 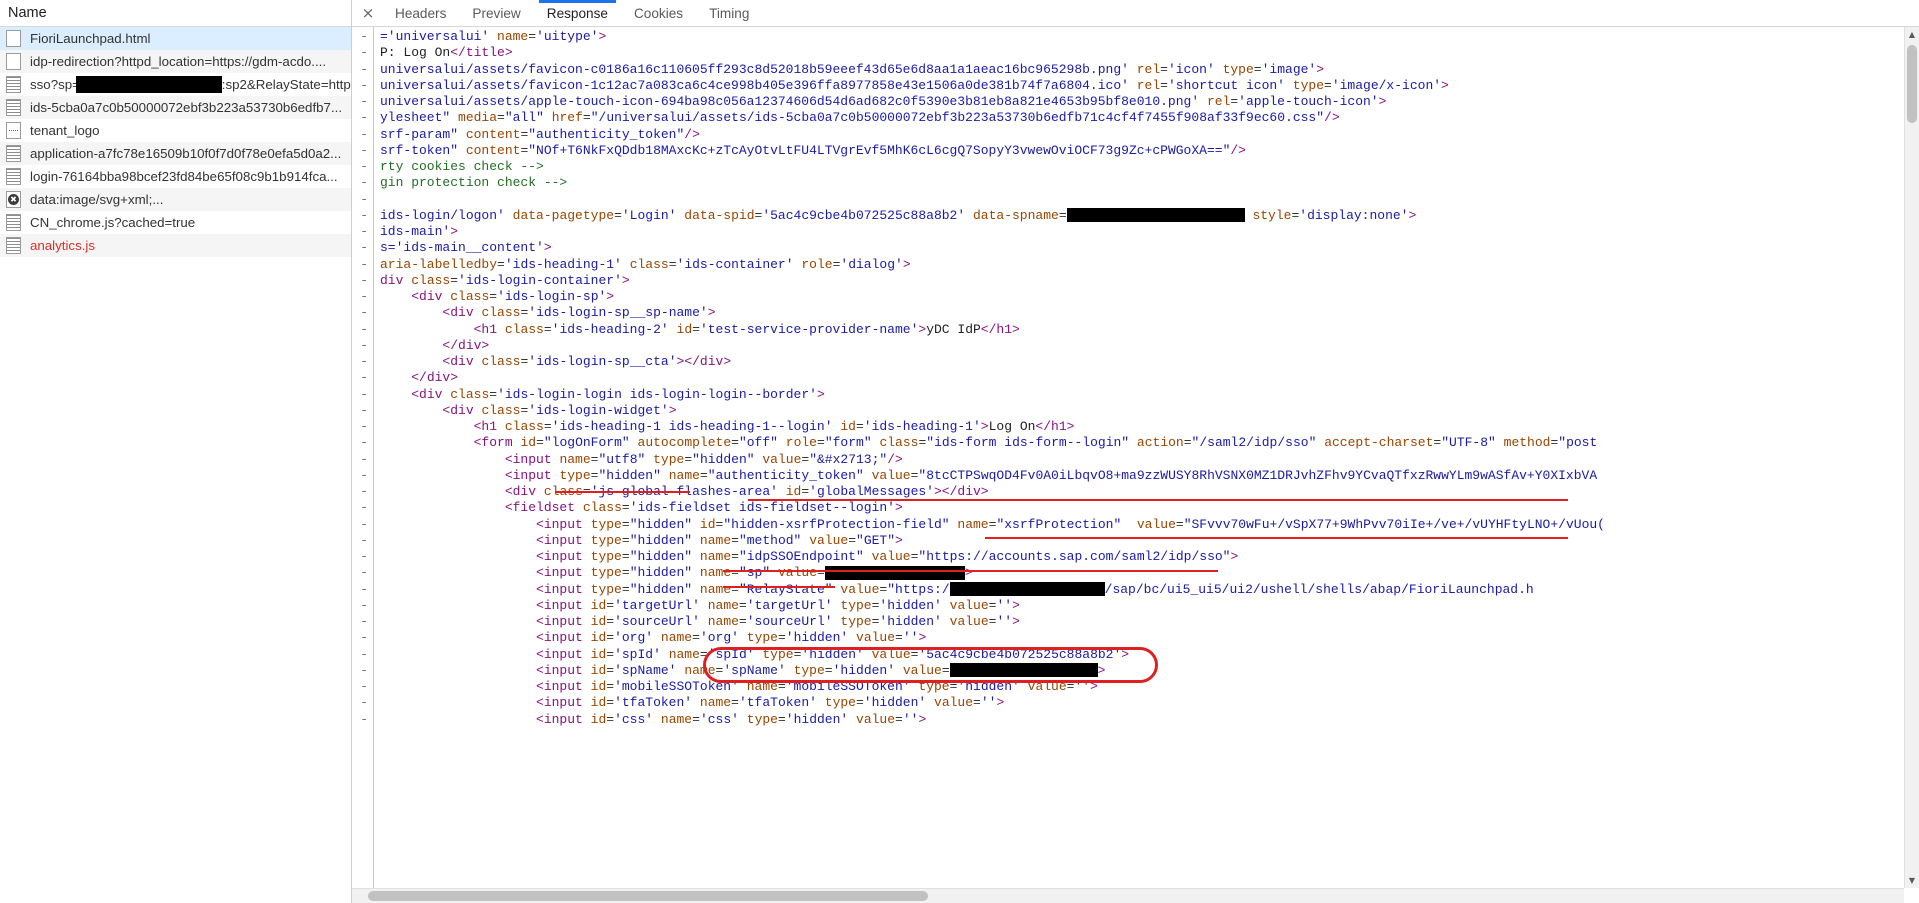 What do you see at coordinates (567, 118) in the screenshot?
I see `code-token: href` at bounding box center [567, 118].